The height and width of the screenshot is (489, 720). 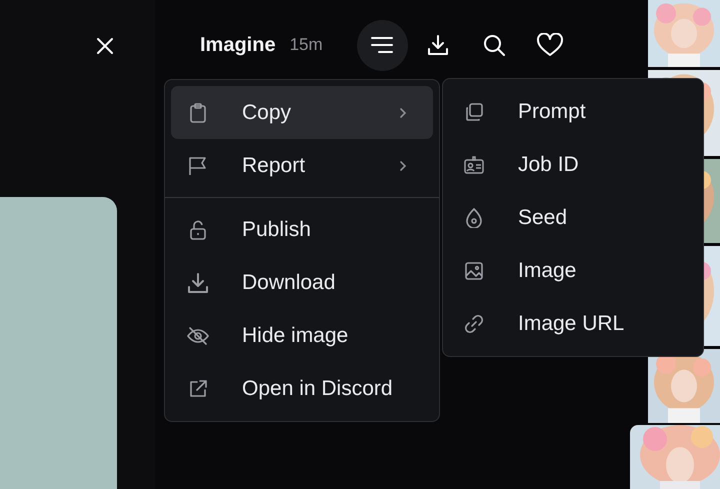 What do you see at coordinates (573, 164) in the screenshot?
I see `submenu-item: Job ID` at bounding box center [573, 164].